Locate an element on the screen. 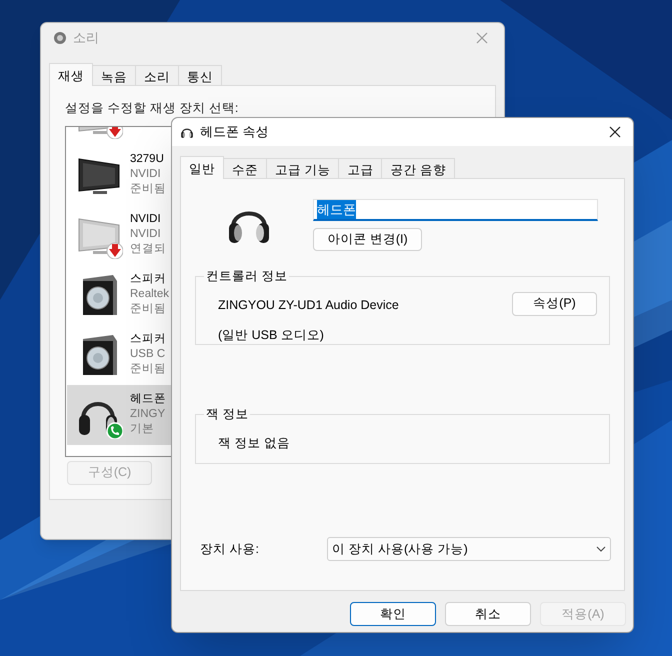  tab: 수준 is located at coordinates (245, 168).